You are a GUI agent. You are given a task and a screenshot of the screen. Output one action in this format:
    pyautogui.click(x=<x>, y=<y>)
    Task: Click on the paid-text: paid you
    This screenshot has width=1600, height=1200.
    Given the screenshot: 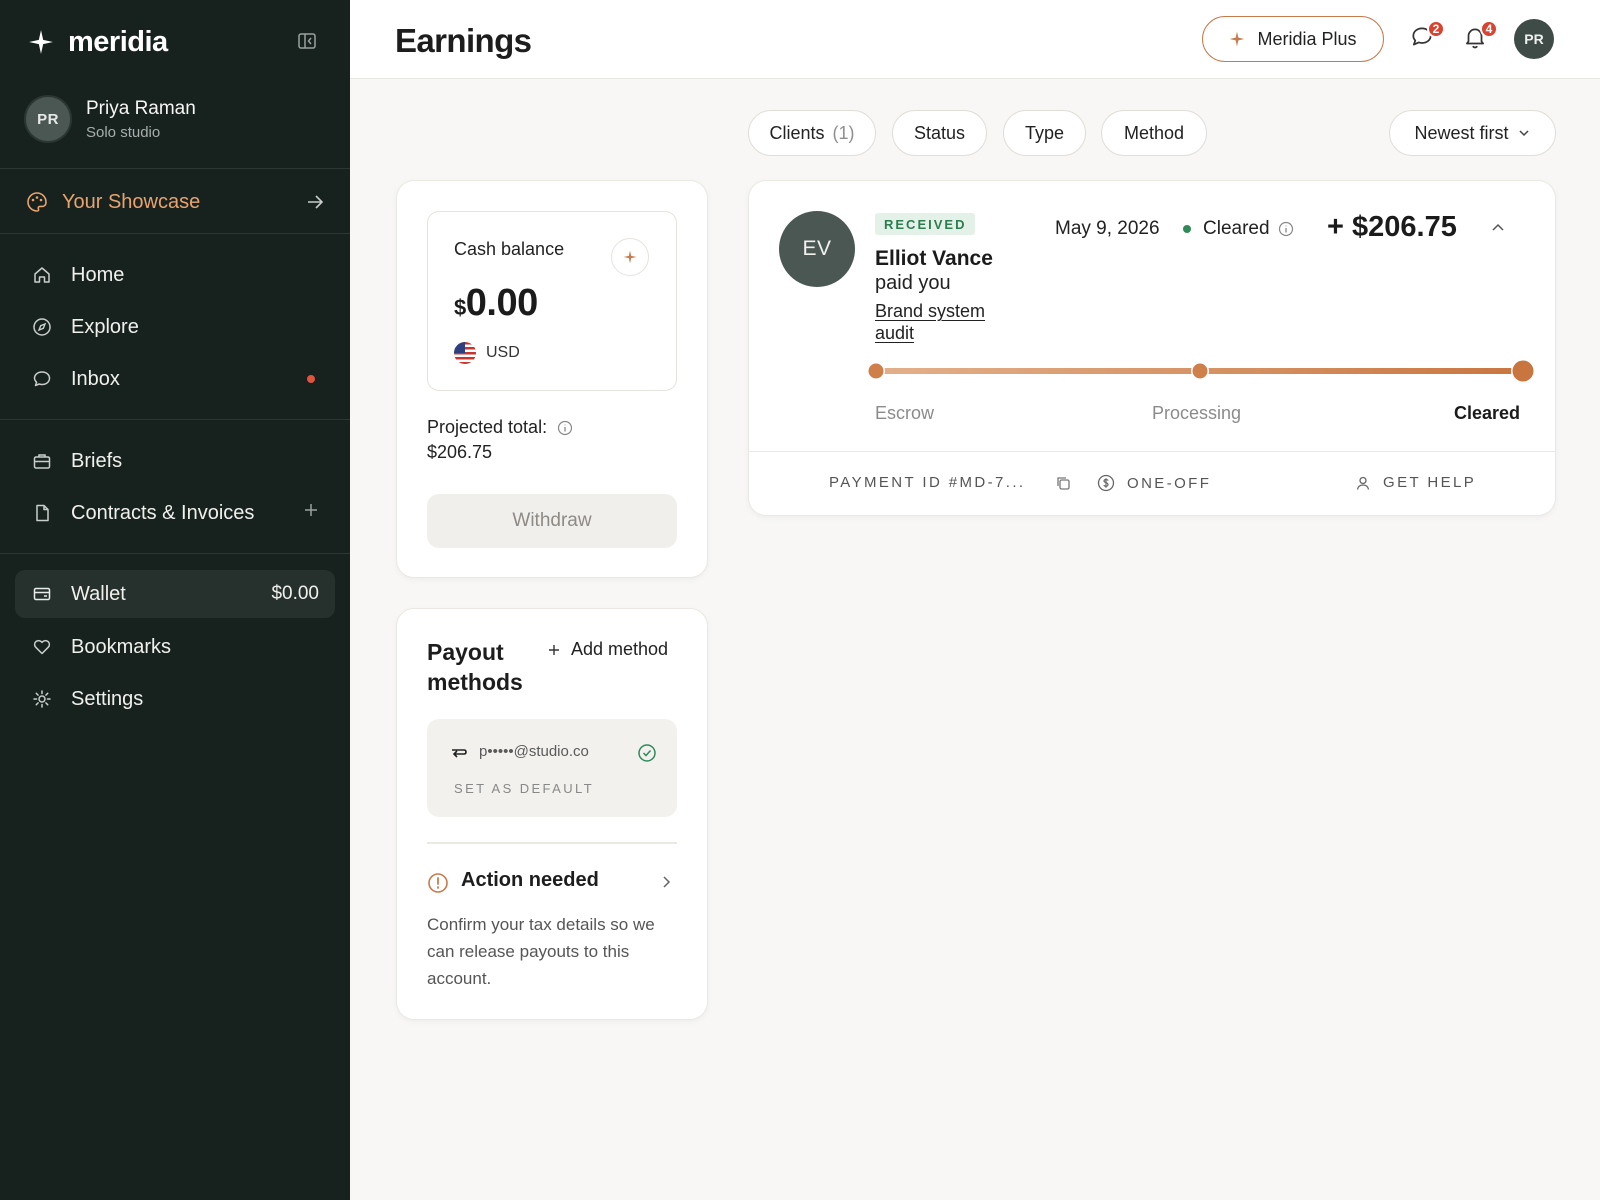 What is the action you would take?
    pyautogui.click(x=913, y=283)
    